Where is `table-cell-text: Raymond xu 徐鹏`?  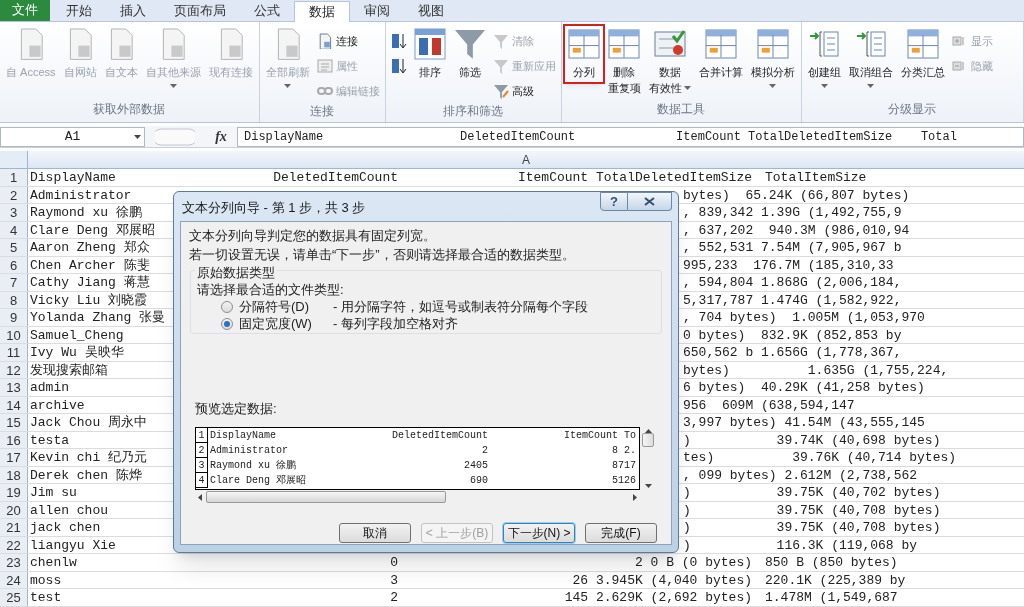 table-cell-text: Raymond xu 徐鹏 is located at coordinates (86, 212).